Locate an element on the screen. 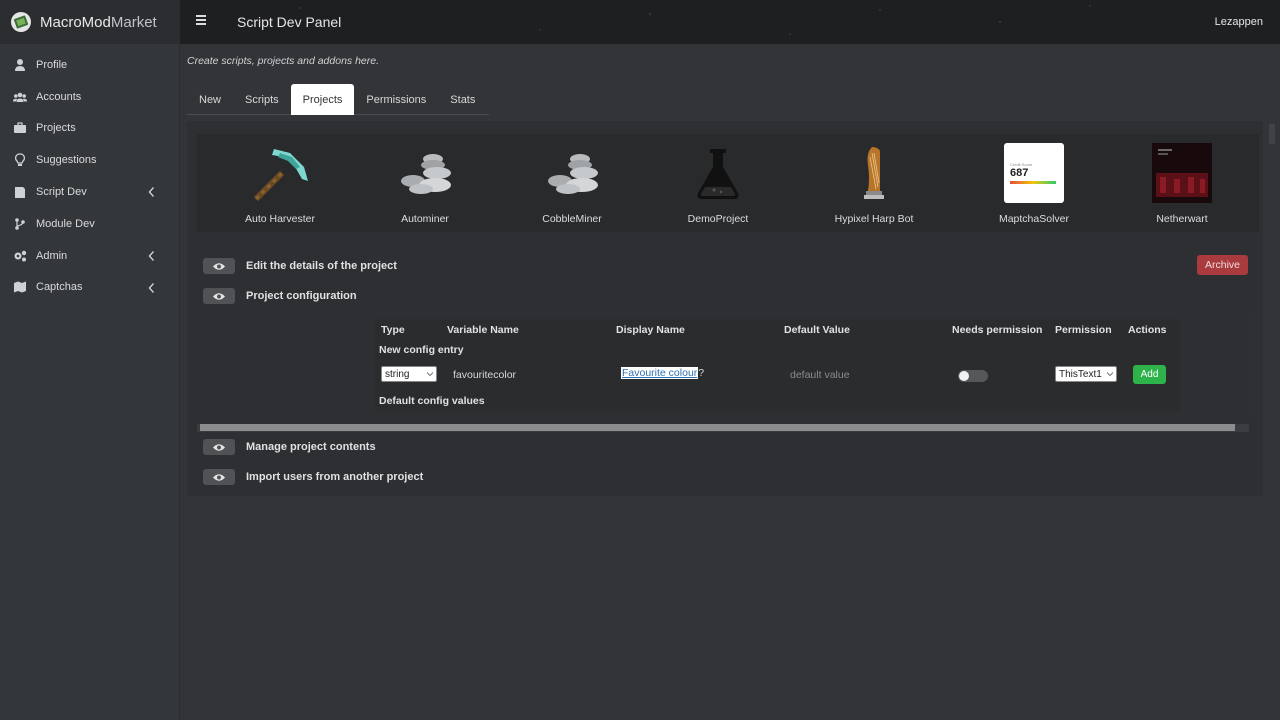 The height and width of the screenshot is (720, 1280). users-icon is located at coordinates (20, 97).